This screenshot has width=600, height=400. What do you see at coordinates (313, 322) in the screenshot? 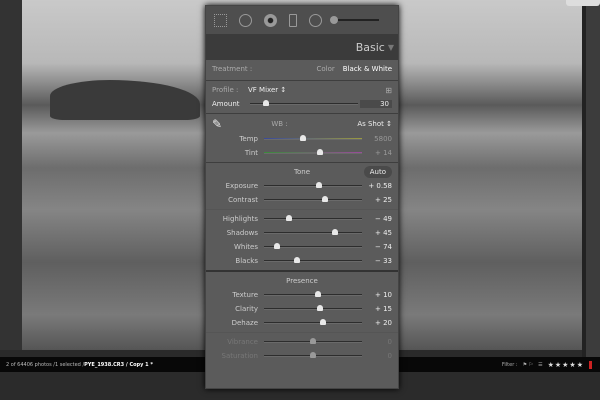
I see `dehaze-slider` at bounding box center [313, 322].